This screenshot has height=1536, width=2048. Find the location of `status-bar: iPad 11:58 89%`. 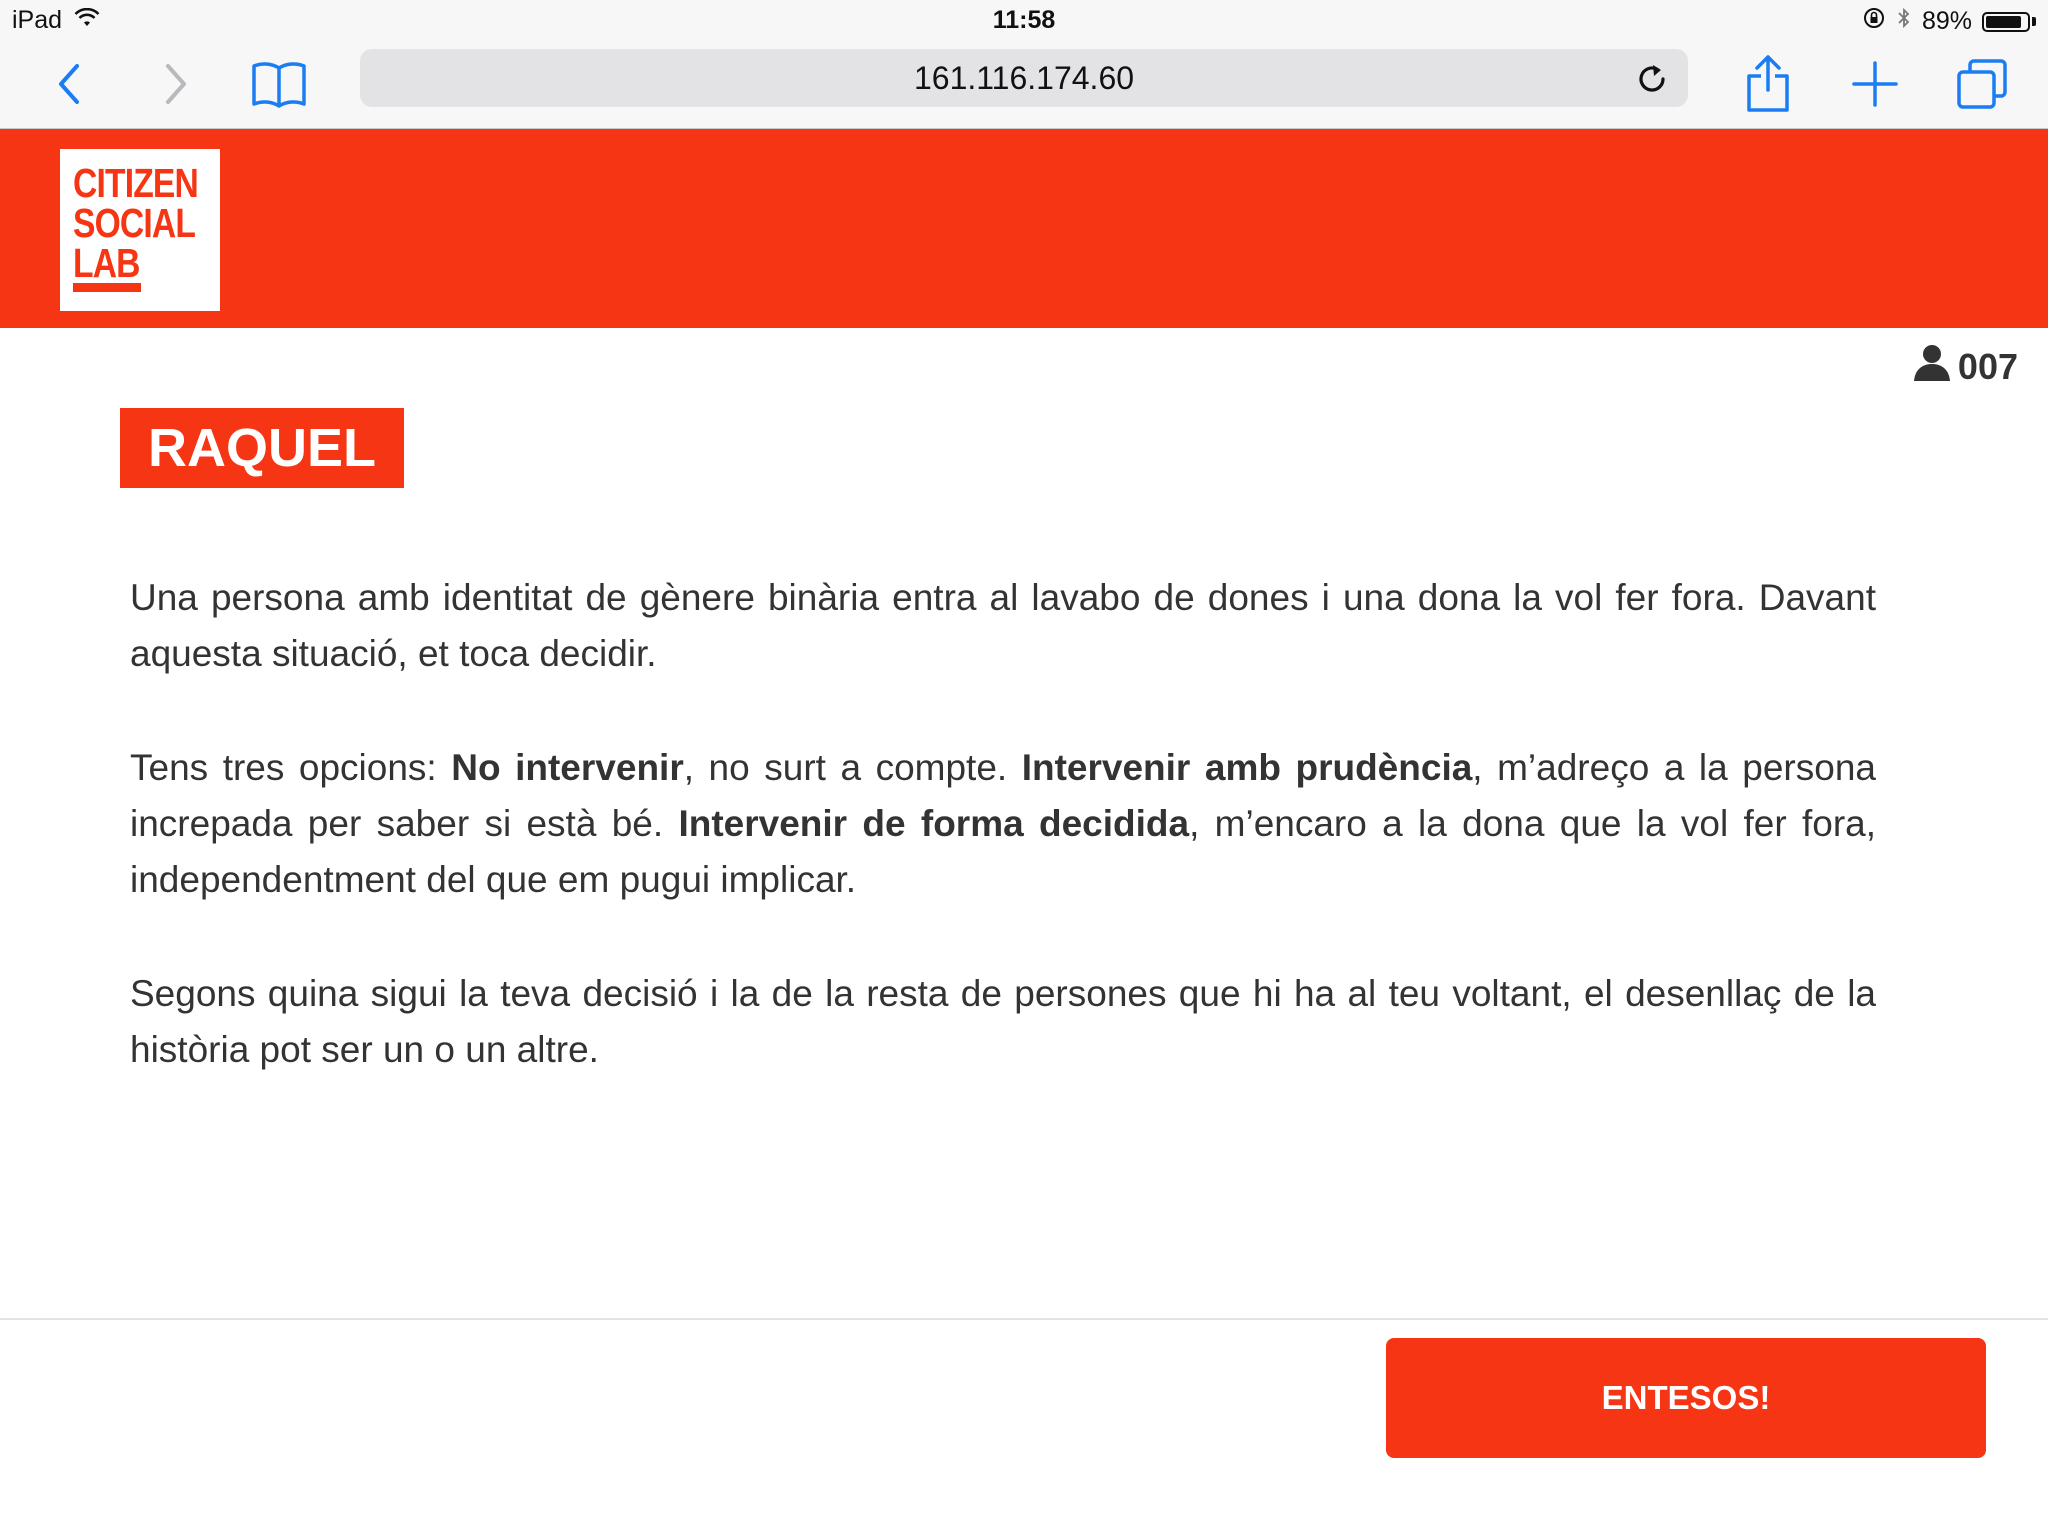

status-bar: iPad 11:58 89% is located at coordinates (1024, 20).